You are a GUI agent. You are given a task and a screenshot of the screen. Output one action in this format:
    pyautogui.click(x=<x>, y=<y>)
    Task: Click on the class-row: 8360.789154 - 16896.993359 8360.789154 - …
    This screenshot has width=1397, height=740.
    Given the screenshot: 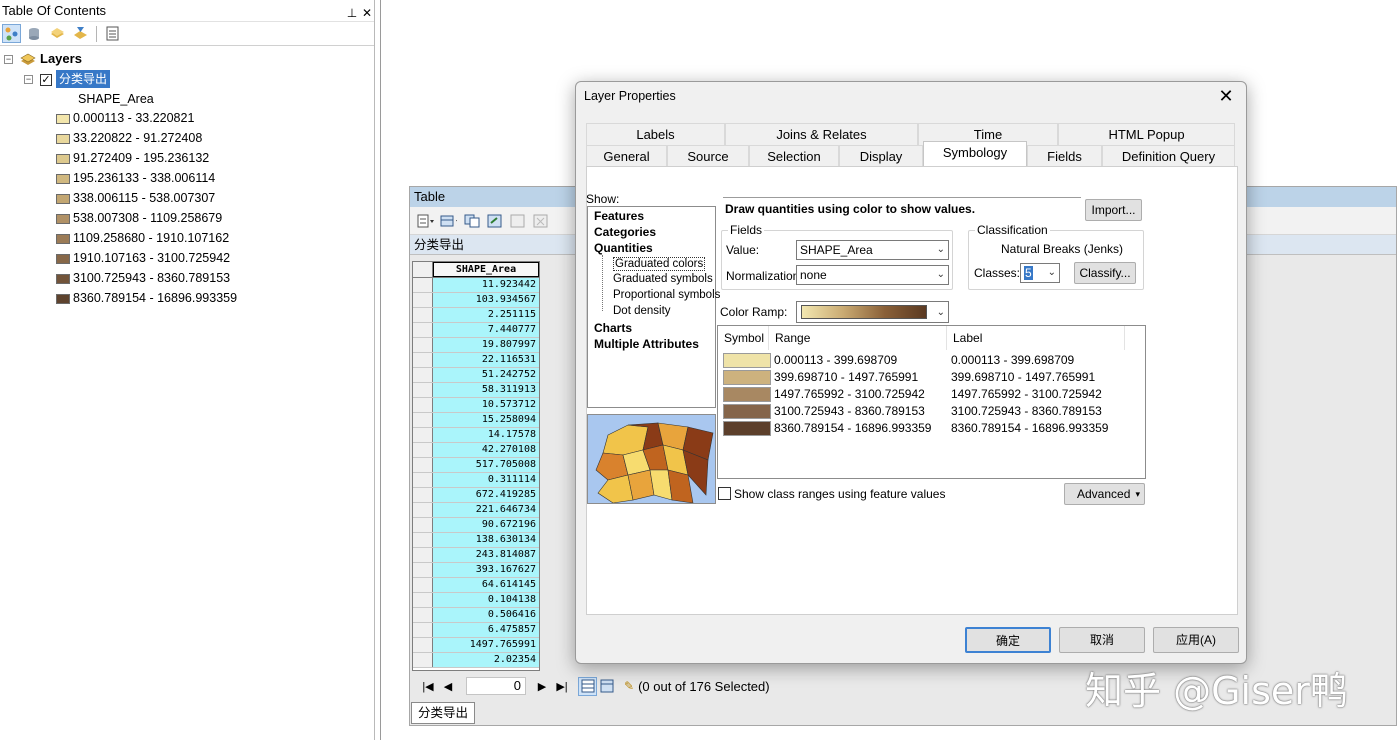 What is the action you would take?
    pyautogui.click(x=932, y=428)
    